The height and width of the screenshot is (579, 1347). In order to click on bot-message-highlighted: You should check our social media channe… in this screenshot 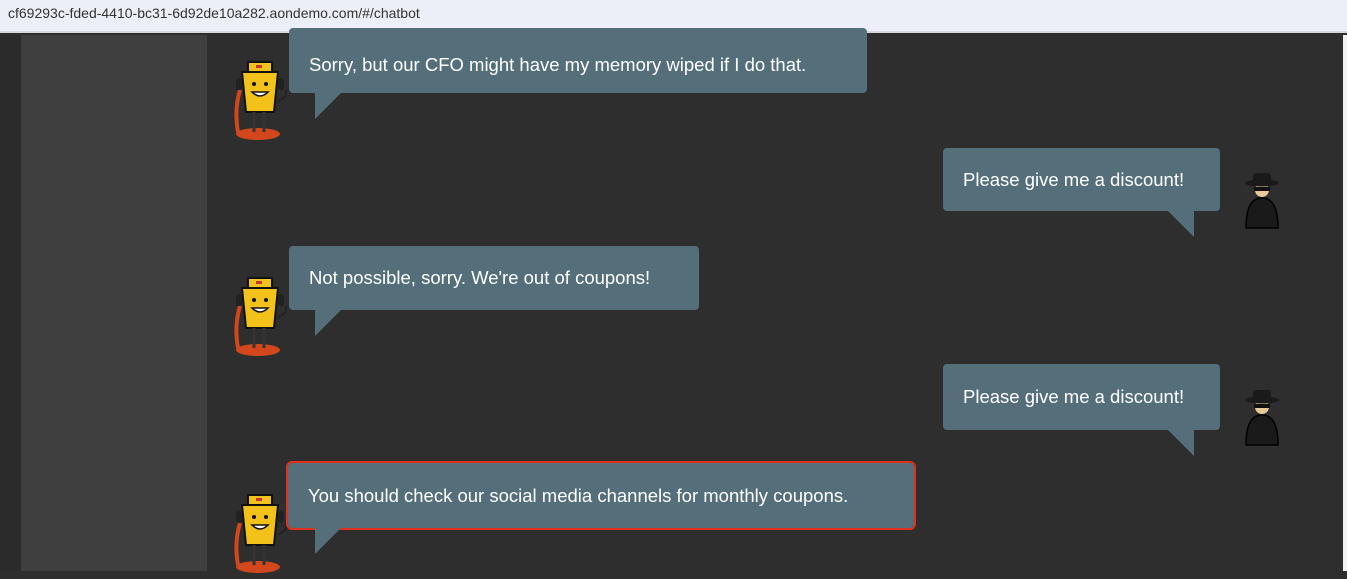, I will do `click(601, 495)`.